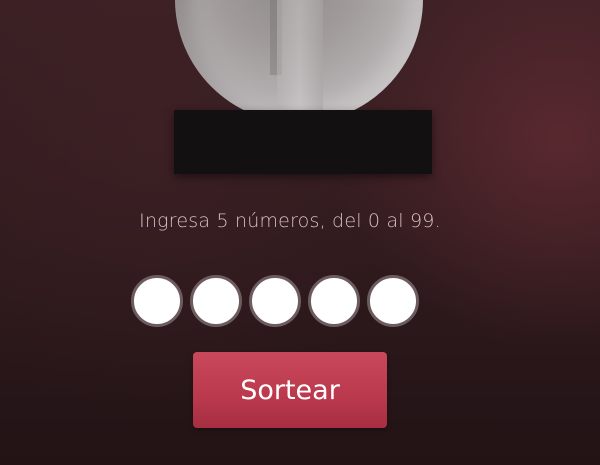 The width and height of the screenshot is (600, 465). I want to click on draw-button: Sortear, so click(290, 390).